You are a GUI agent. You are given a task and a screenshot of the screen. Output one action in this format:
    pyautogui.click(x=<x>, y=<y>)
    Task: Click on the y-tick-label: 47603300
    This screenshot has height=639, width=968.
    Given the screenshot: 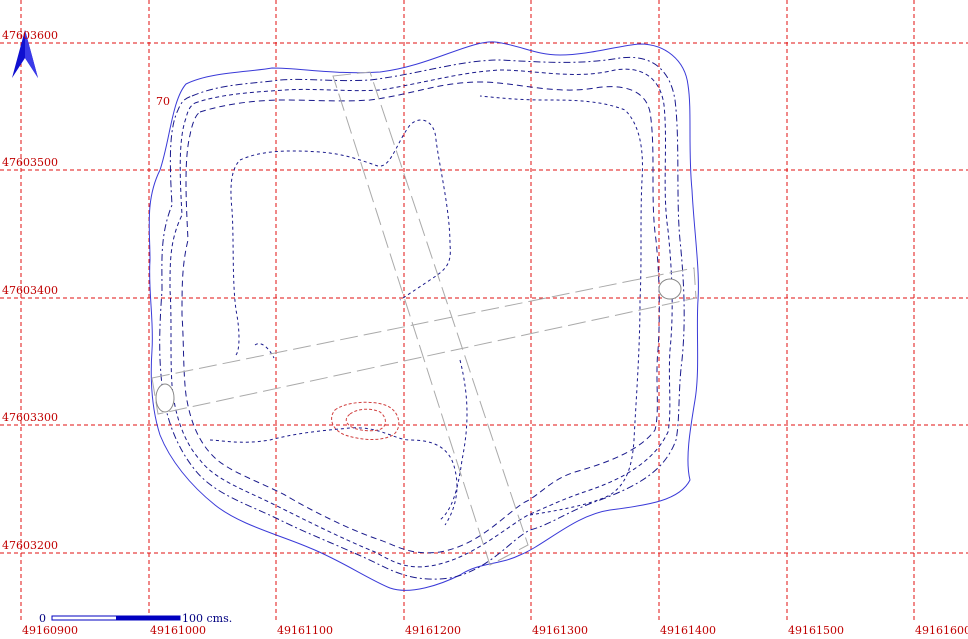 What is the action you would take?
    pyautogui.click(x=30, y=417)
    